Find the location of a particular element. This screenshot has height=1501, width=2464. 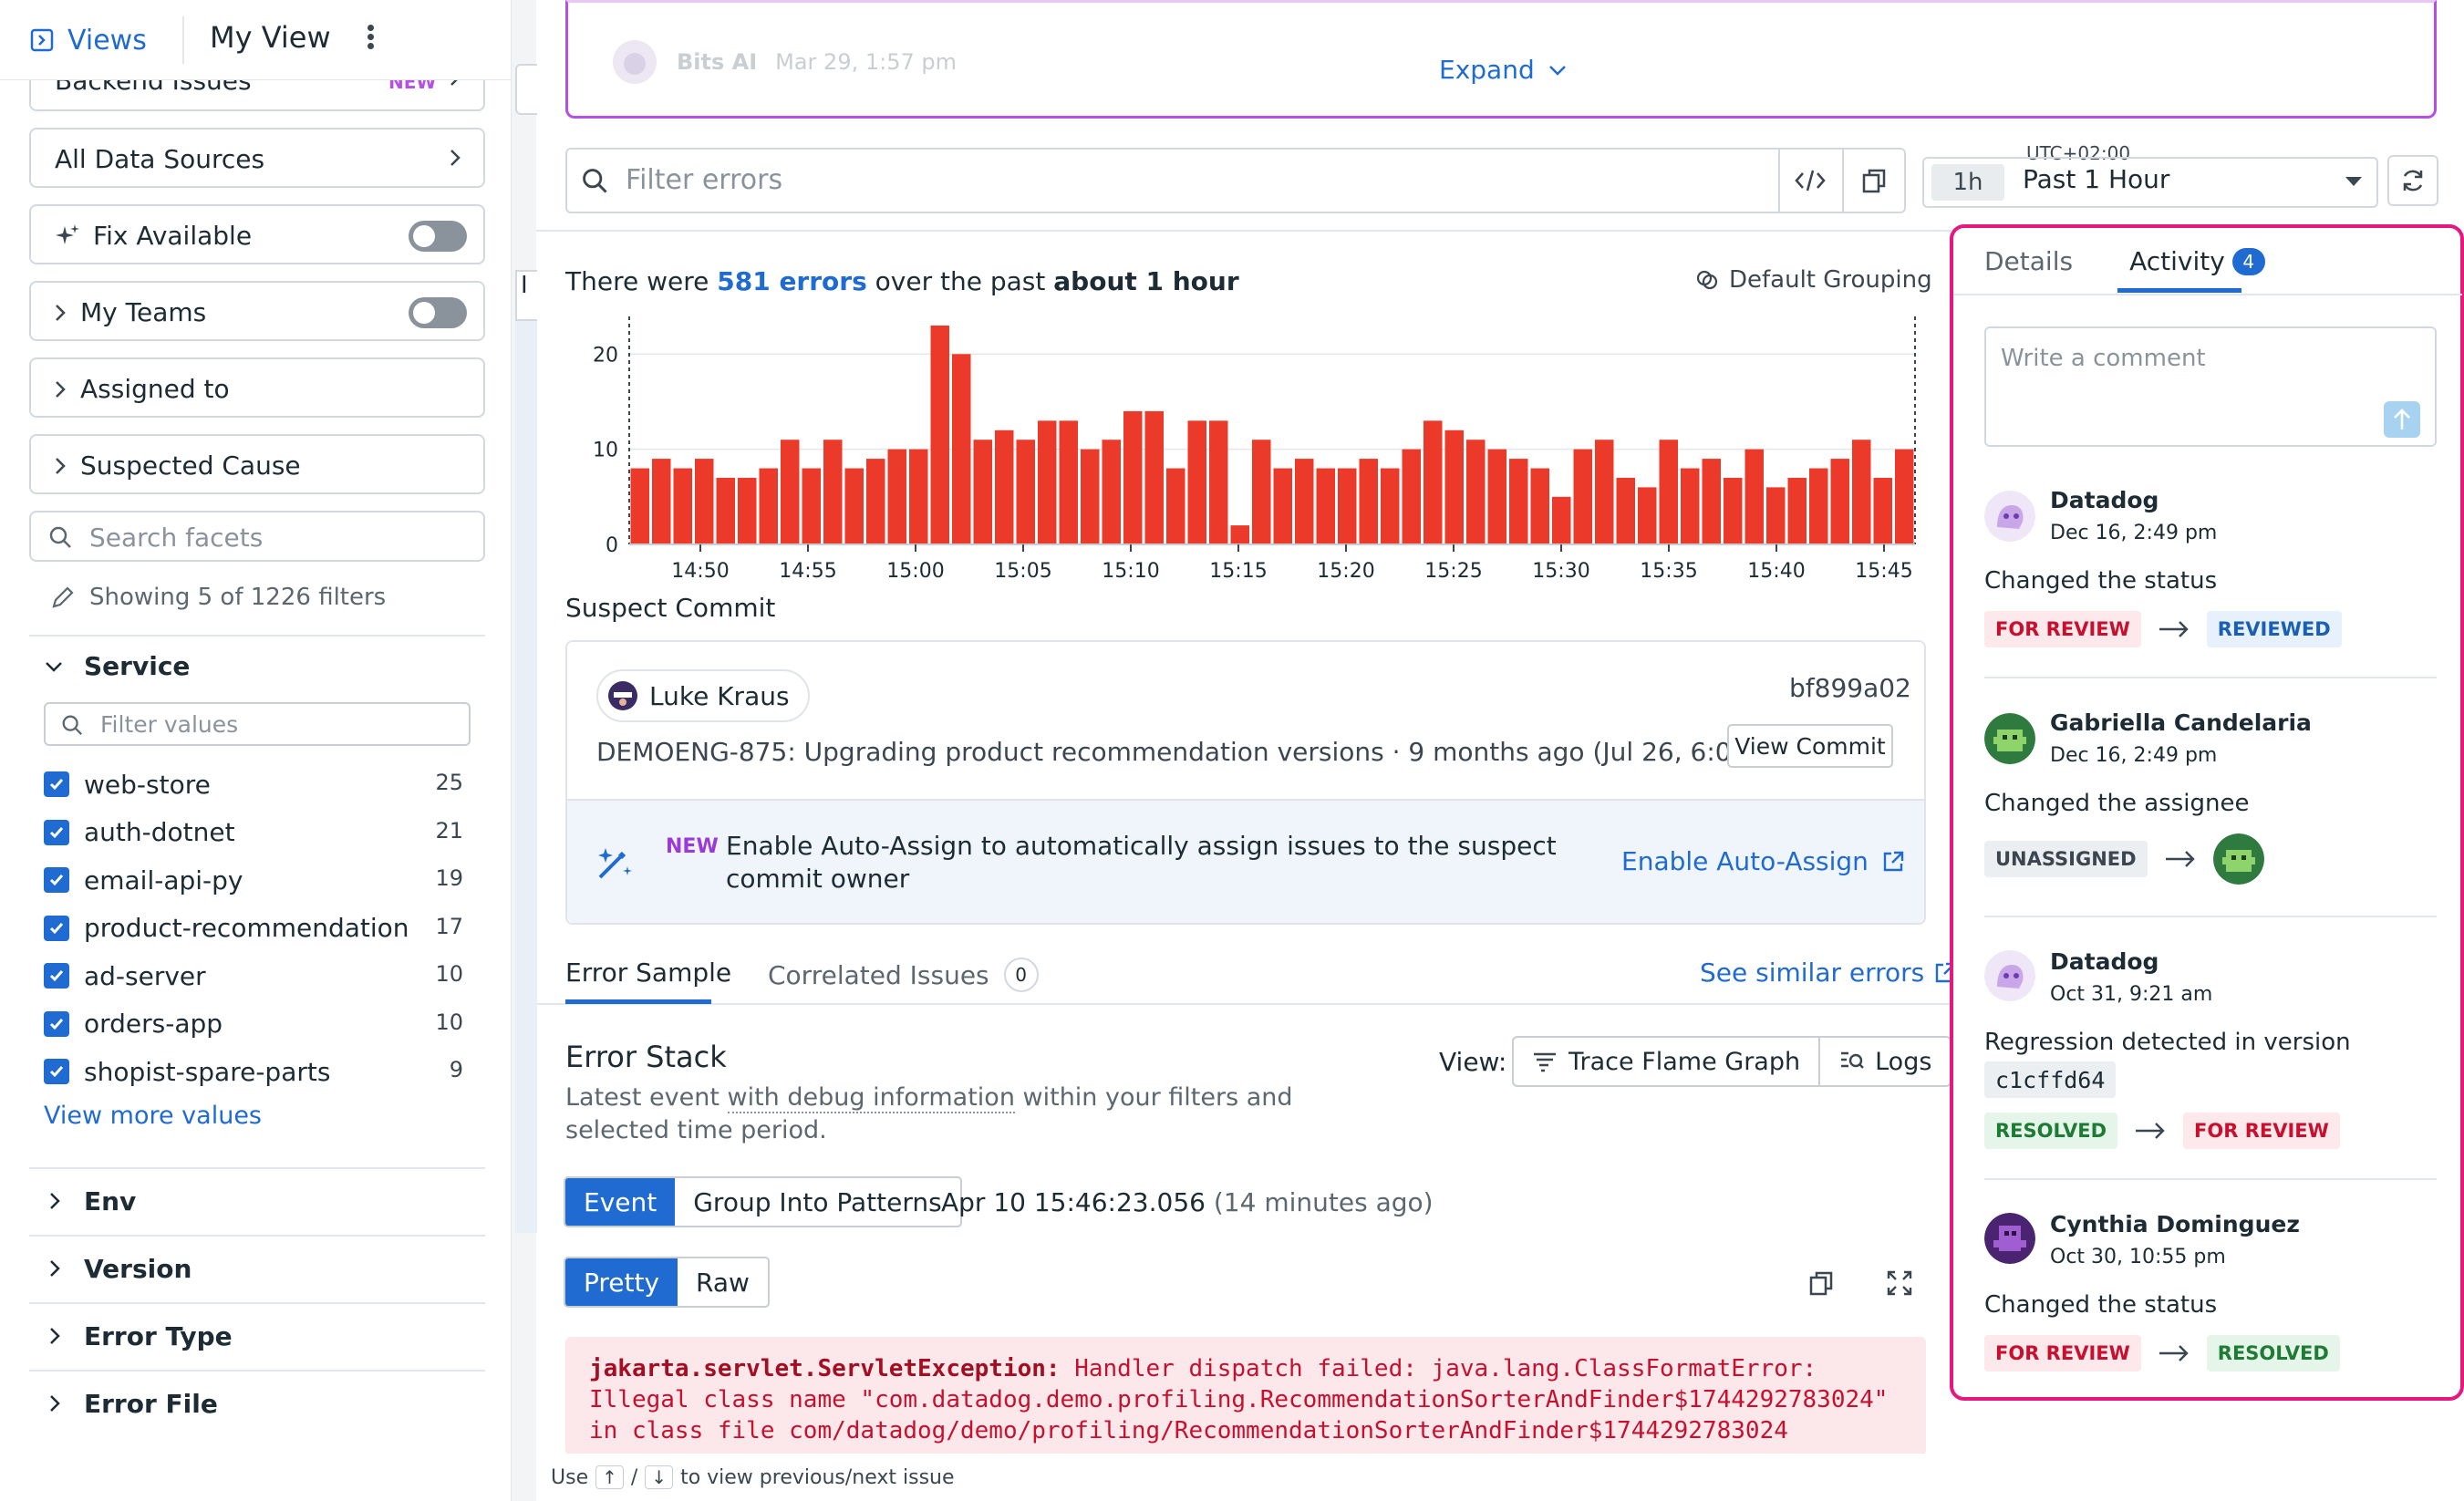

more-options-icon is located at coordinates (371, 40).